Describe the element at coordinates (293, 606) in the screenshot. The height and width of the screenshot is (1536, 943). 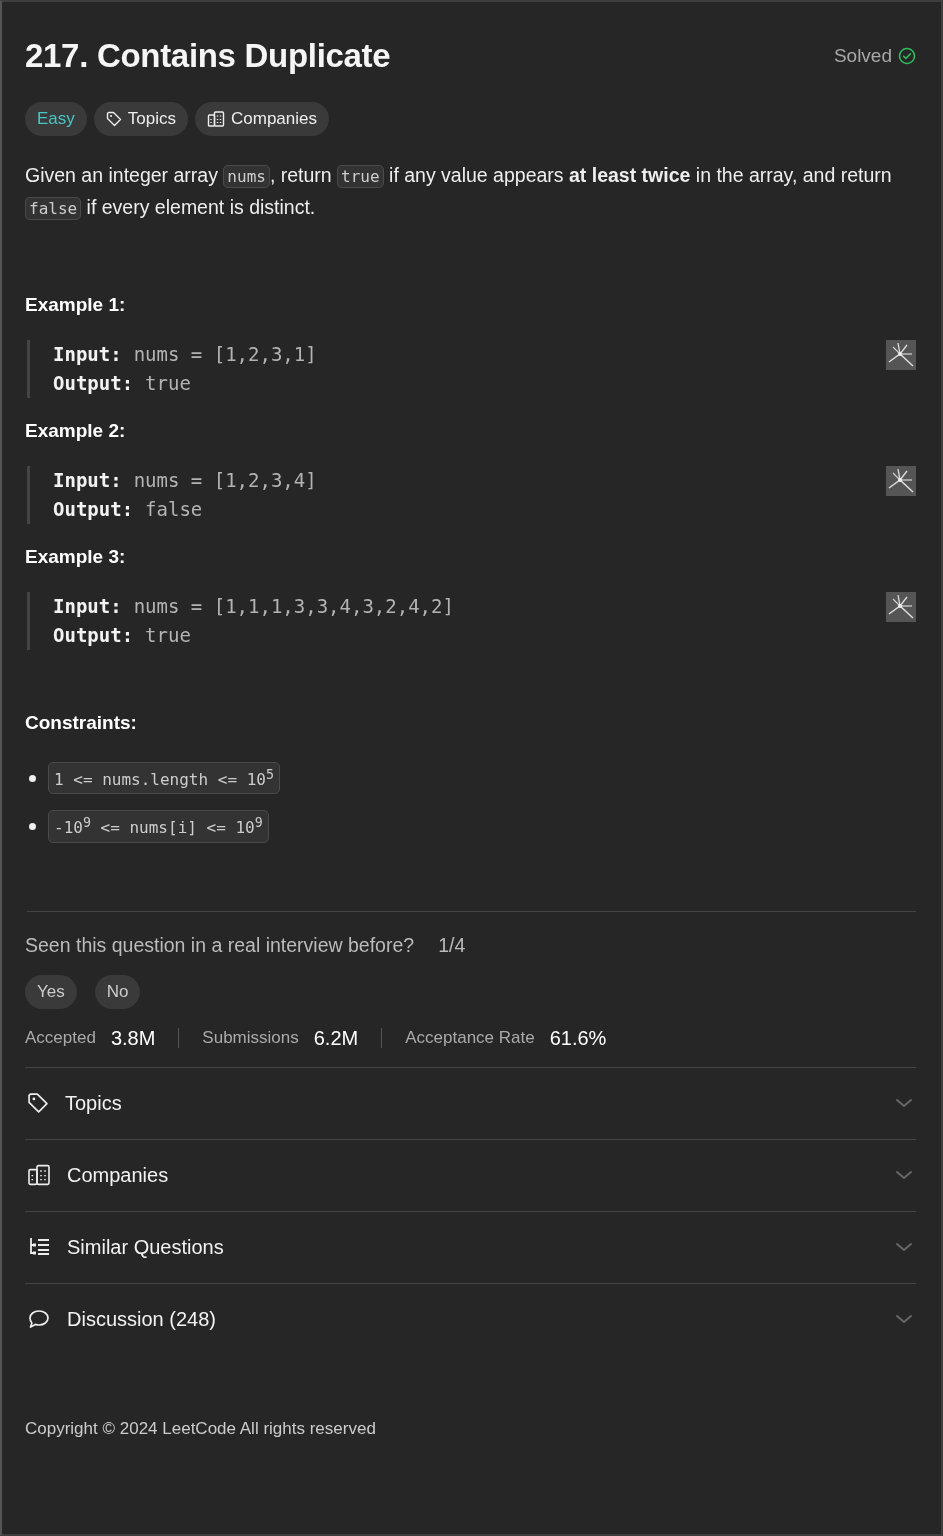
I see `input-value: nums = [1,1,1,3,3,4,3,2,4,2]` at that location.